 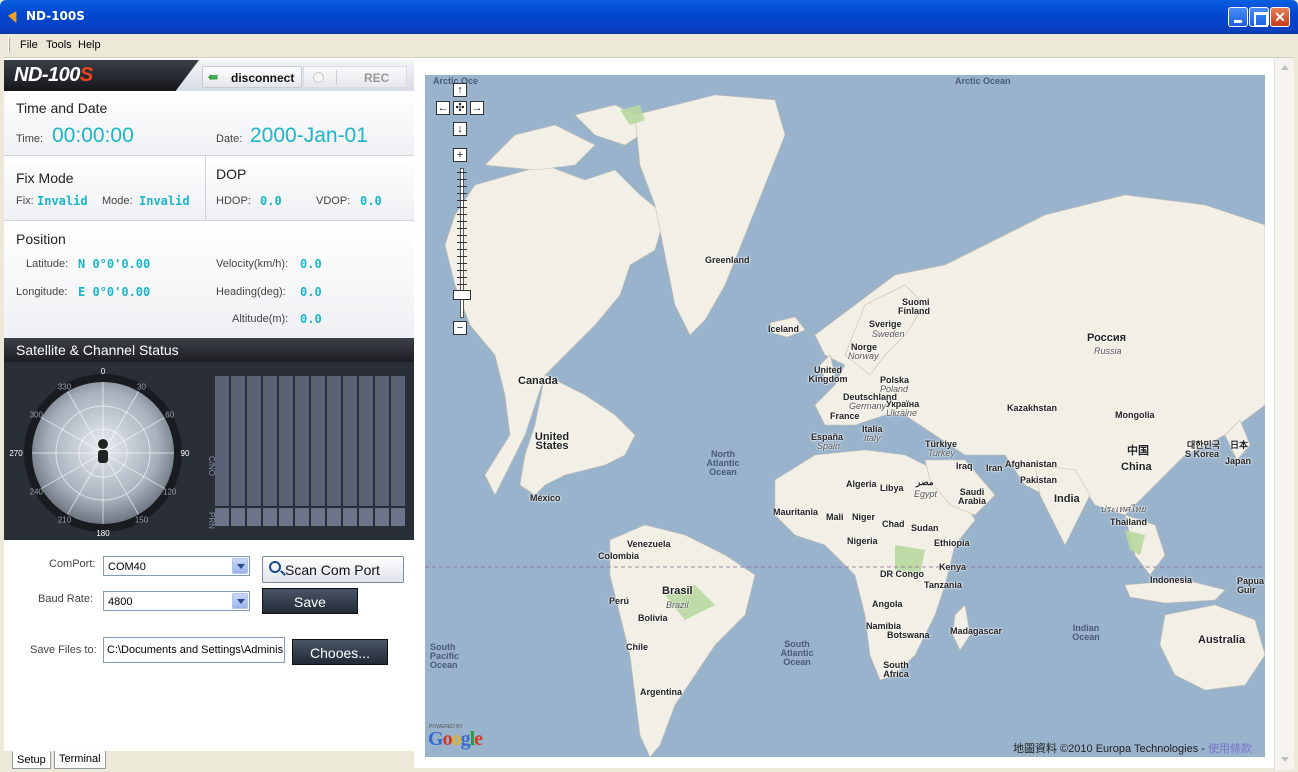 What do you see at coordinates (89, 45) in the screenshot?
I see `menu-help: Help` at bounding box center [89, 45].